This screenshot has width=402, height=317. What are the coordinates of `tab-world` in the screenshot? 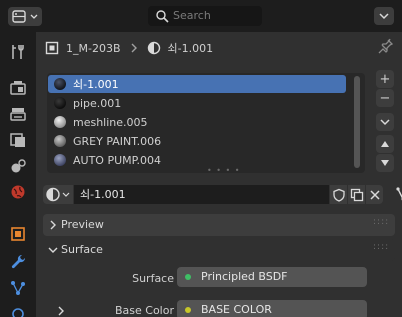 It's located at (18, 192).